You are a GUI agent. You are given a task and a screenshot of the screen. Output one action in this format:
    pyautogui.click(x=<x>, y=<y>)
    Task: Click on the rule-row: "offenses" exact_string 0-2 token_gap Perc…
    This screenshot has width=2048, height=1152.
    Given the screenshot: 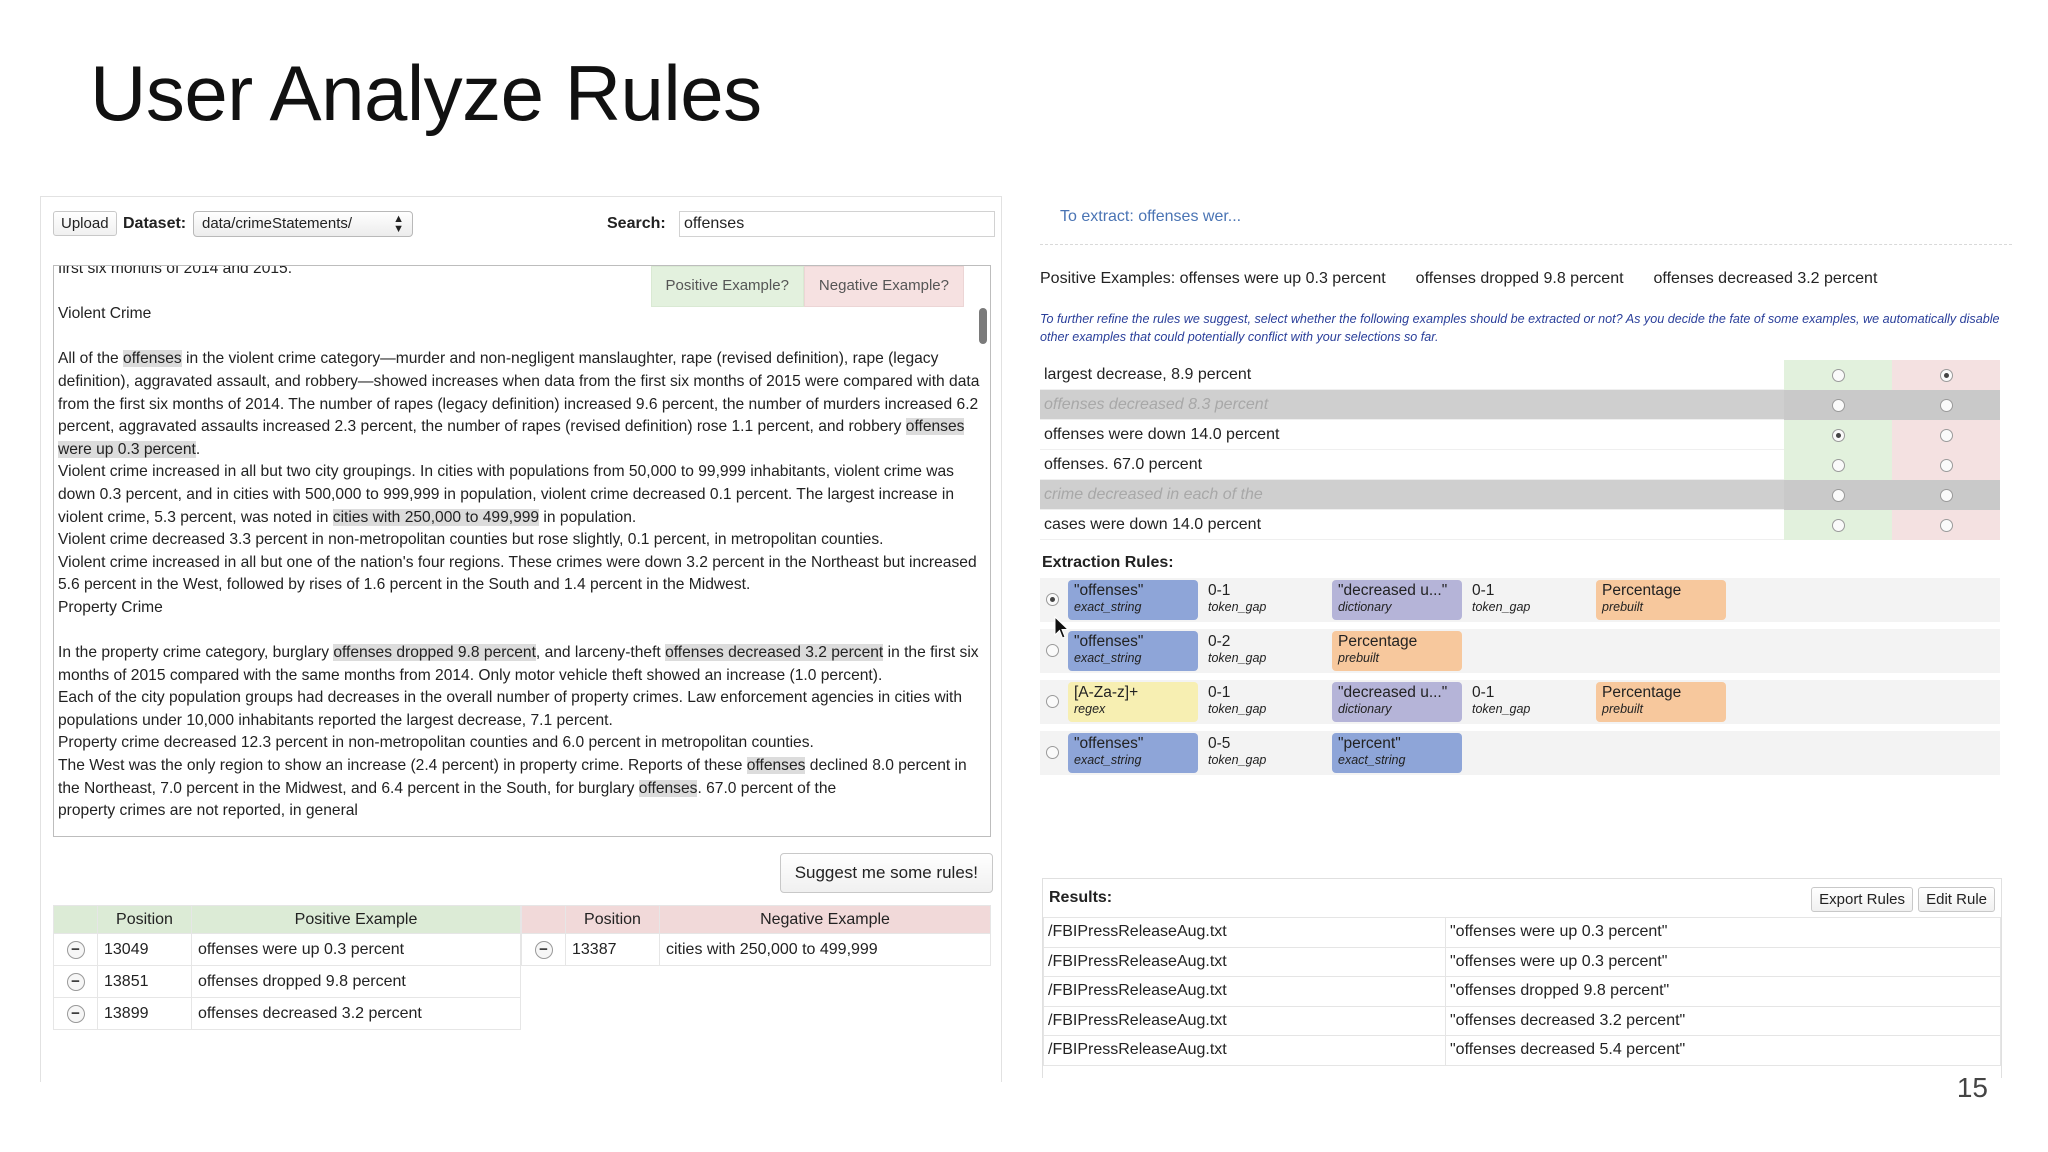 What is the action you would take?
    pyautogui.click(x=1520, y=651)
    